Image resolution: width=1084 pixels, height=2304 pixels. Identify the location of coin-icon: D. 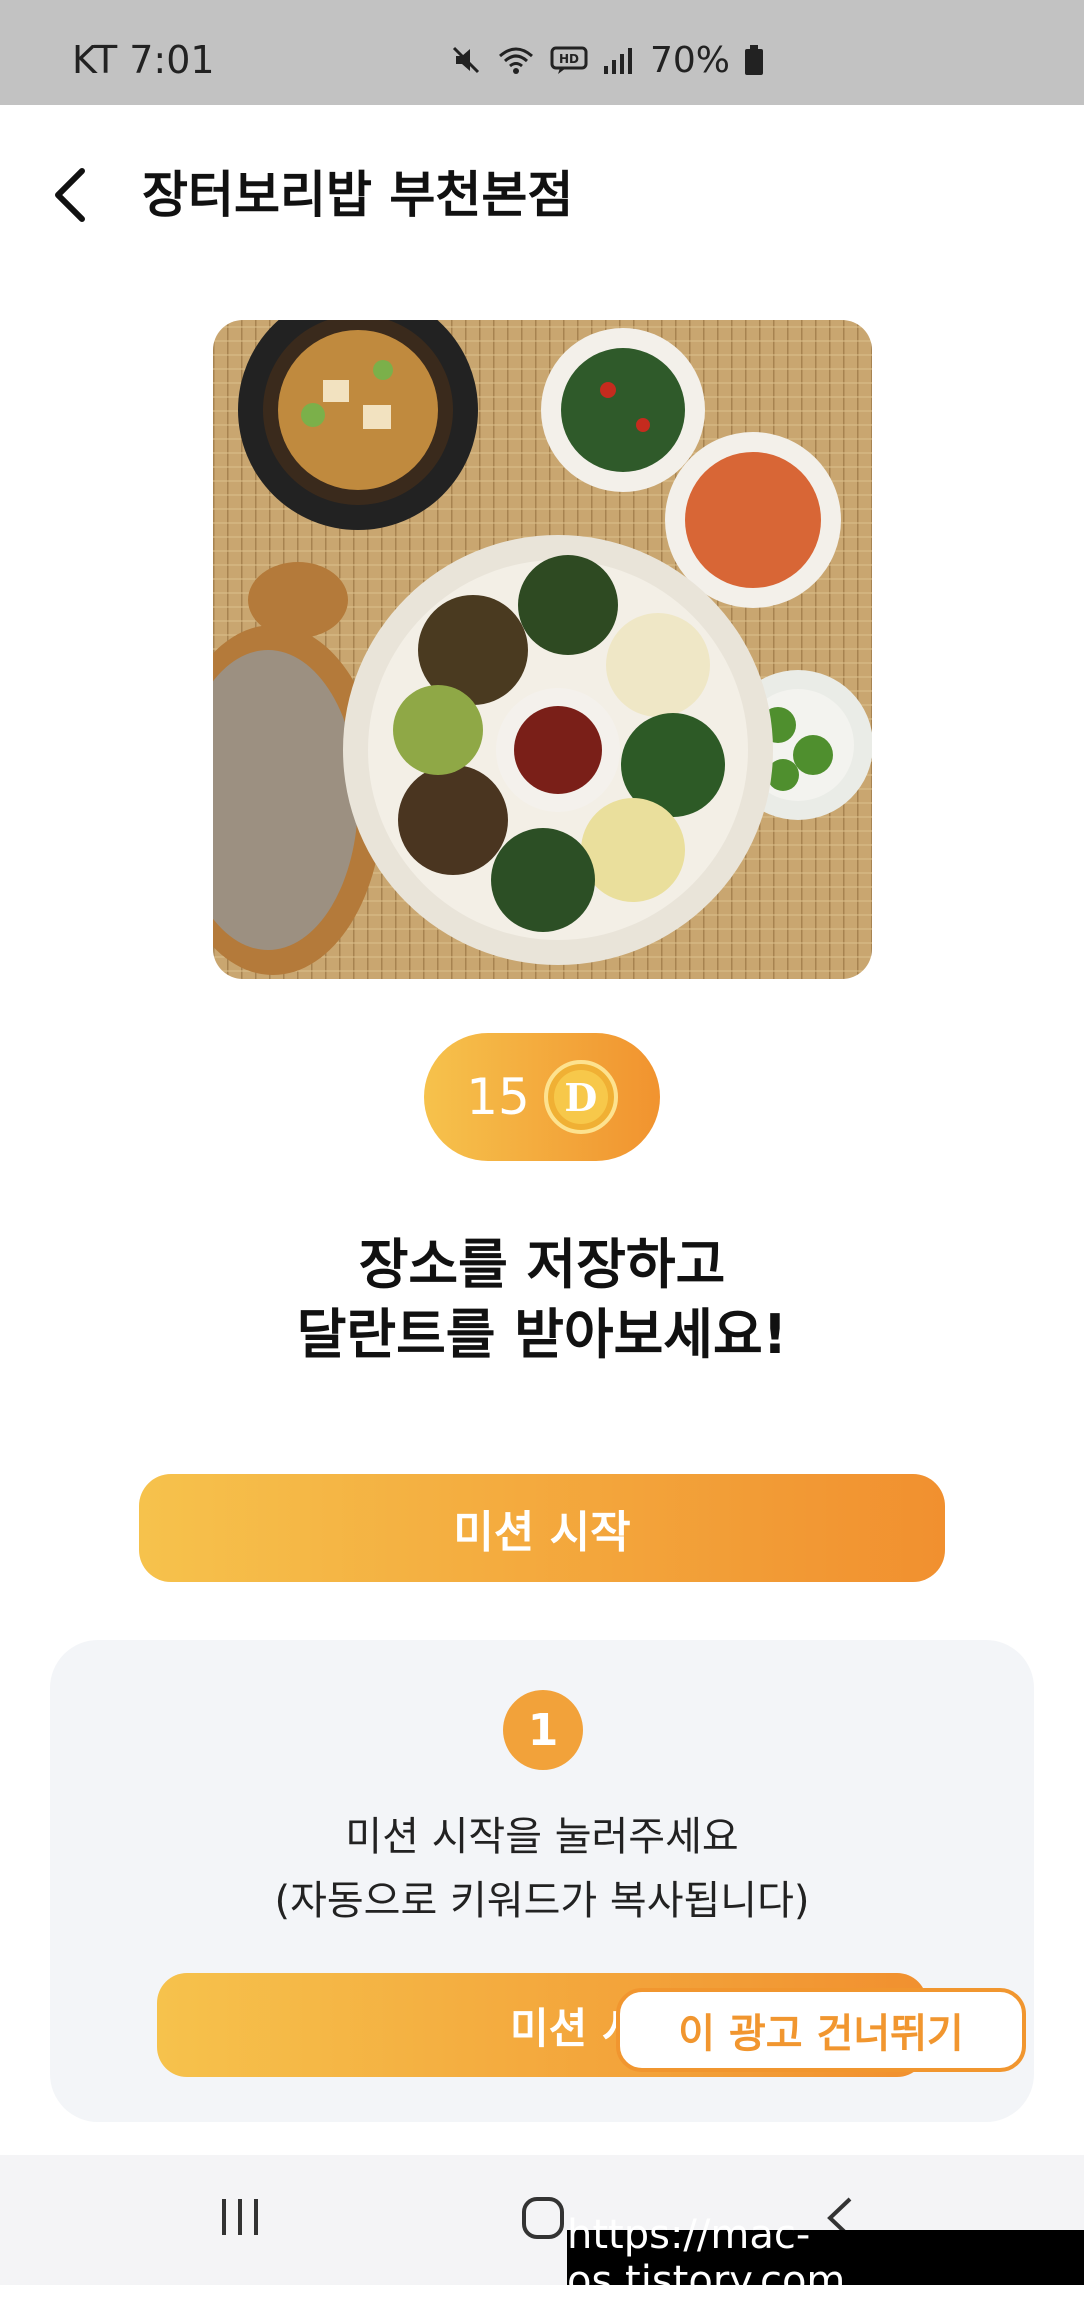
(580, 1097).